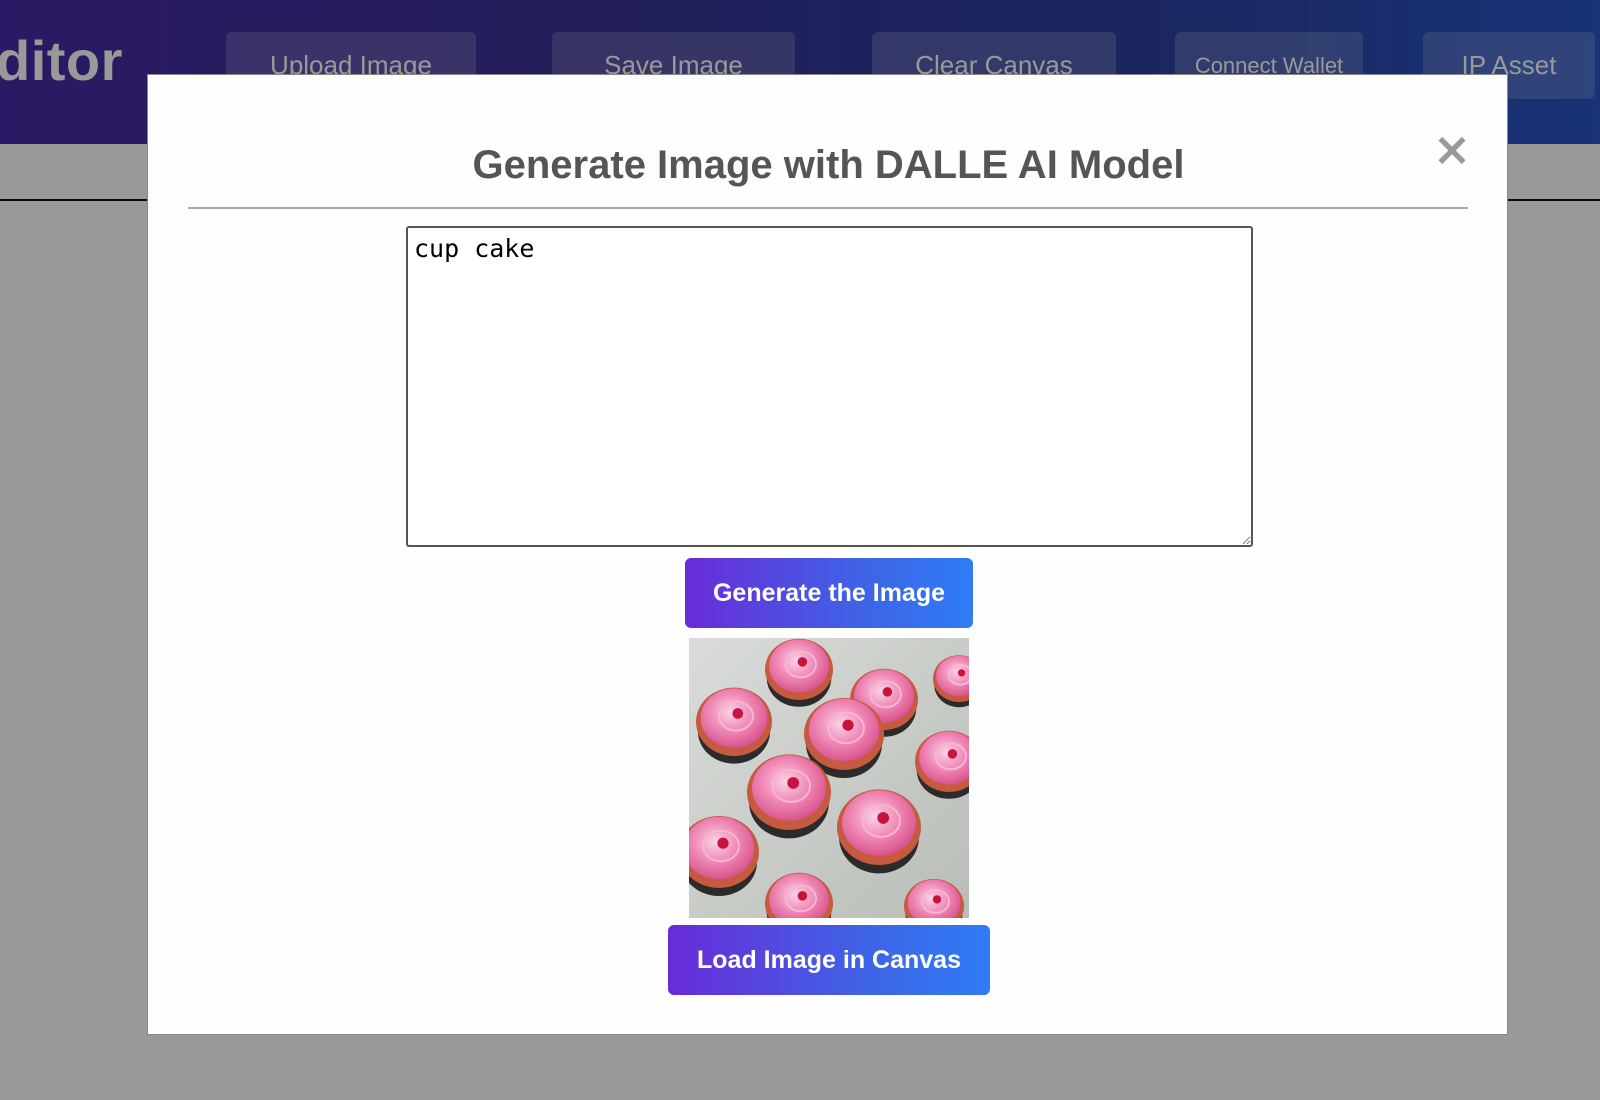 The image size is (1600, 1100). Describe the element at coordinates (828, 208) in the screenshot. I see `modal-divider` at that location.